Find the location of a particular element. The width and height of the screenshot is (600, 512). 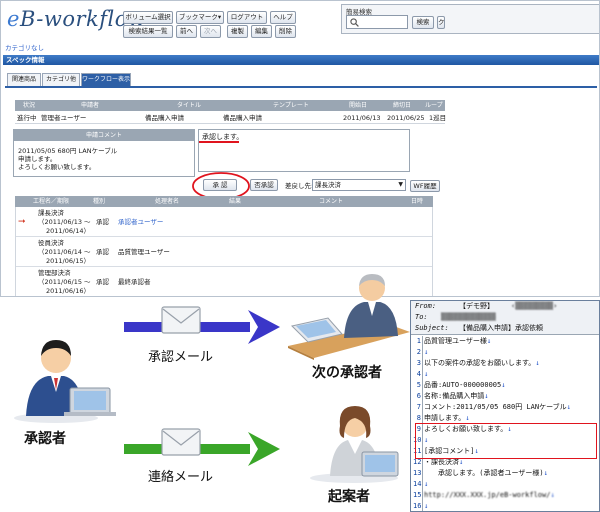

applicant-person-icon is located at coordinates (354, 444).